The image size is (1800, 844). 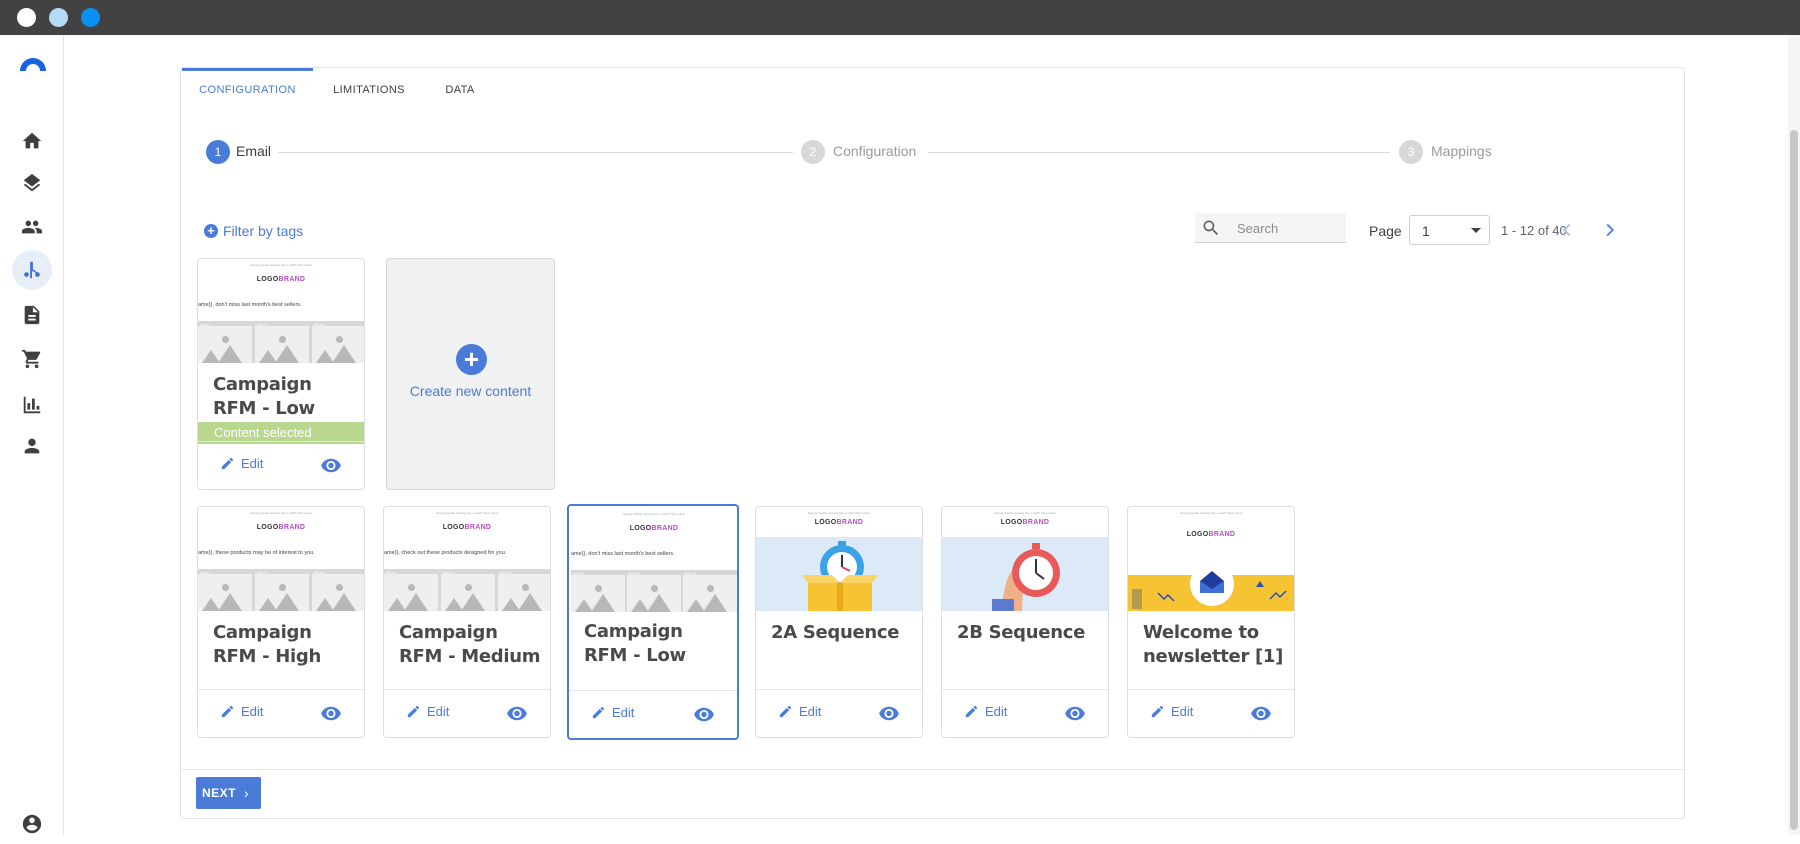 I want to click on card-title: Welcome to newsletter [1], so click(x=1213, y=644).